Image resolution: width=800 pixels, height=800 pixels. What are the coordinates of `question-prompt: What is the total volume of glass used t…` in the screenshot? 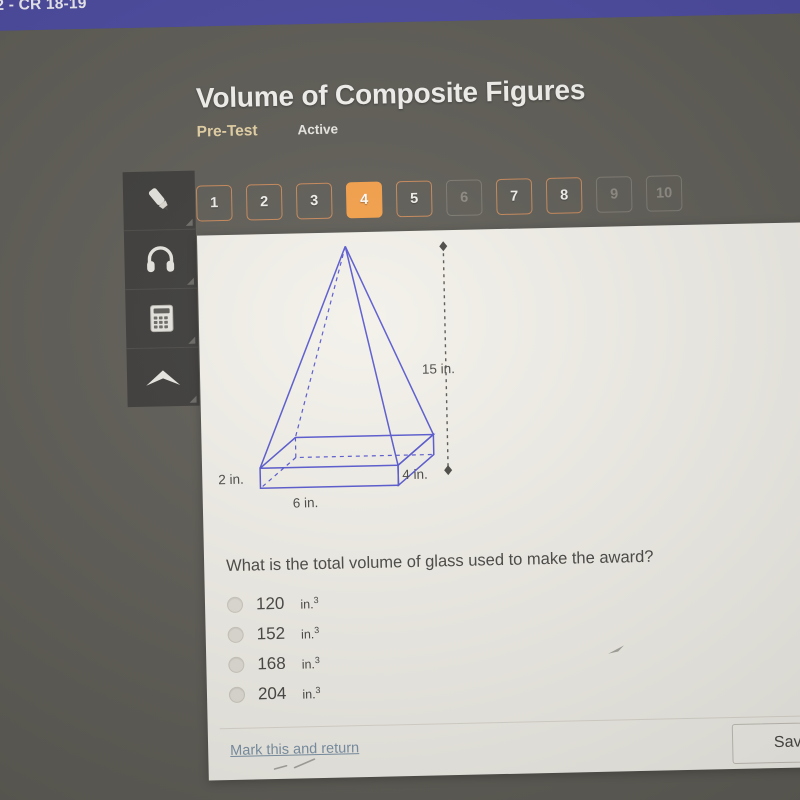 It's located at (439, 561).